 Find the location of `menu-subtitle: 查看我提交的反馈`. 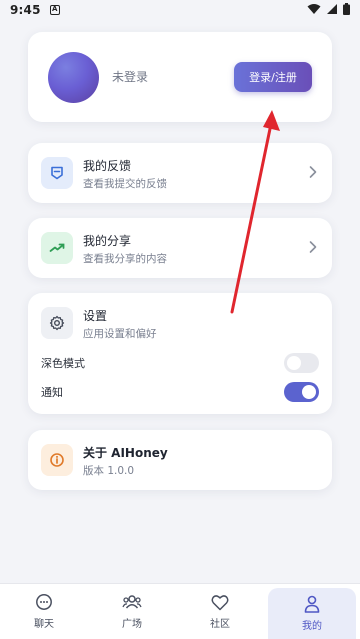

menu-subtitle: 查看我提交的反馈 is located at coordinates (125, 184).